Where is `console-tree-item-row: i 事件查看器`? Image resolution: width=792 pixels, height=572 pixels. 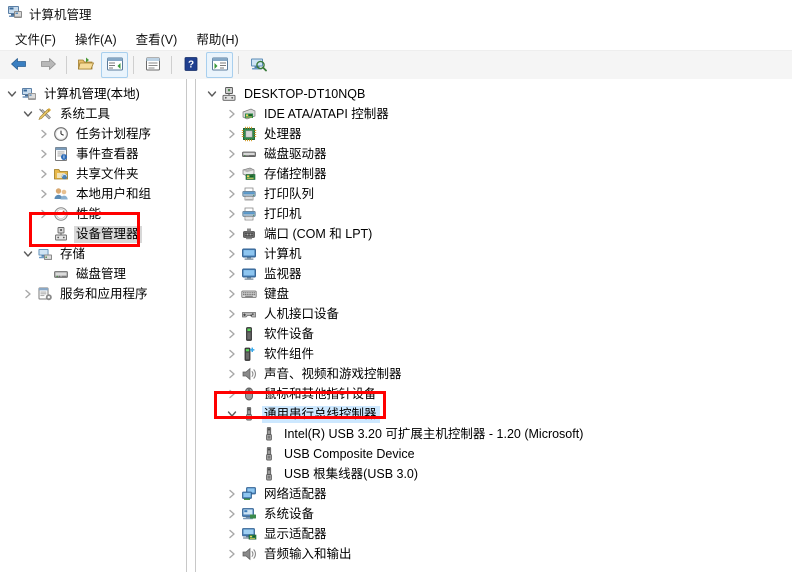 console-tree-item-row: i 事件查看器 is located at coordinates (93, 154).